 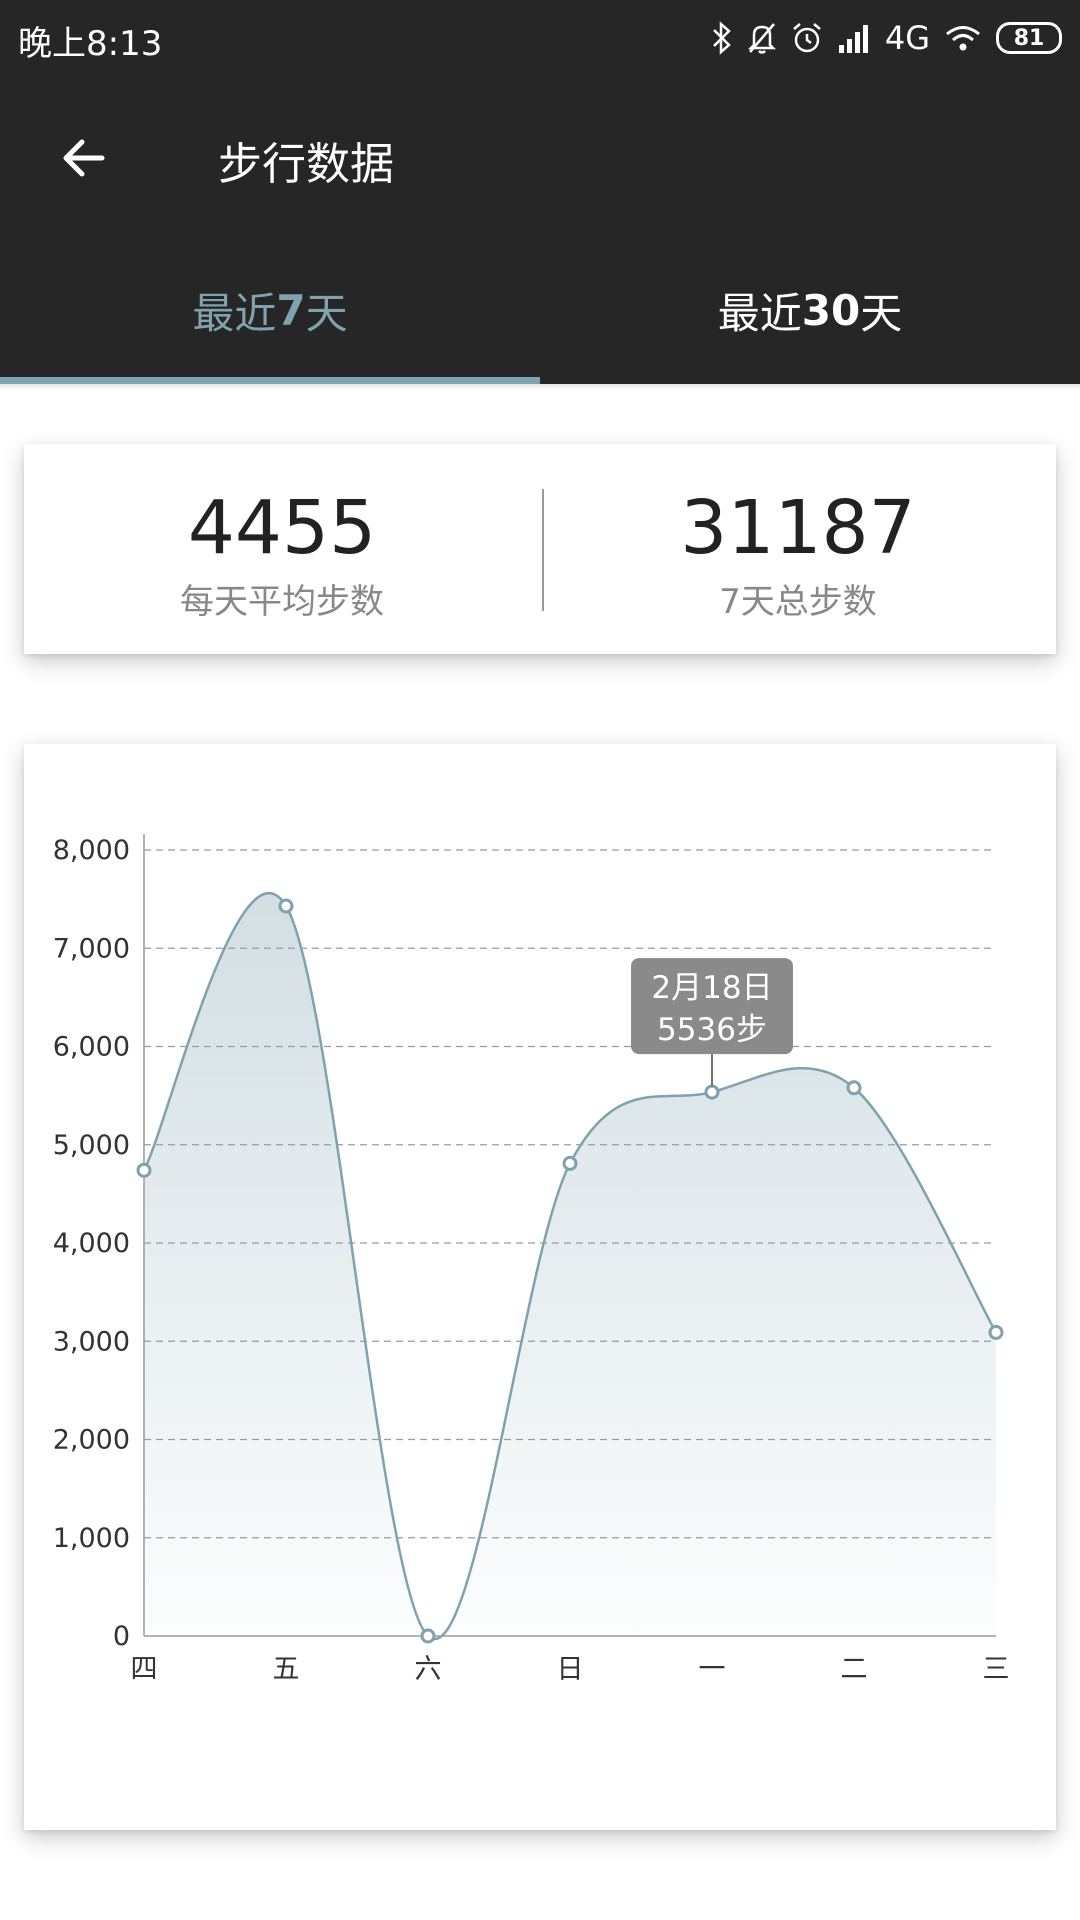 What do you see at coordinates (570, 1669) in the screenshot?
I see `x-tick-label: 日` at bounding box center [570, 1669].